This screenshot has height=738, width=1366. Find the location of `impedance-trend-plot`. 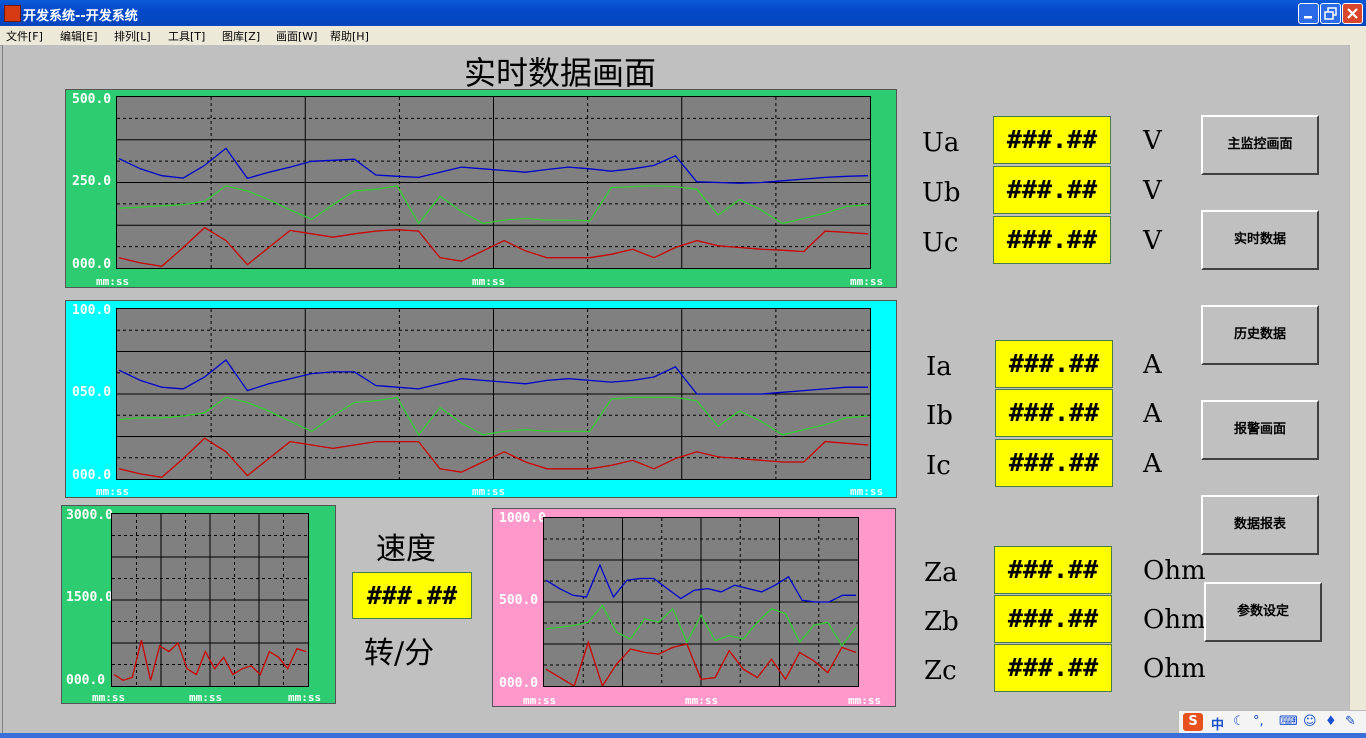

impedance-trend-plot is located at coordinates (701, 602).